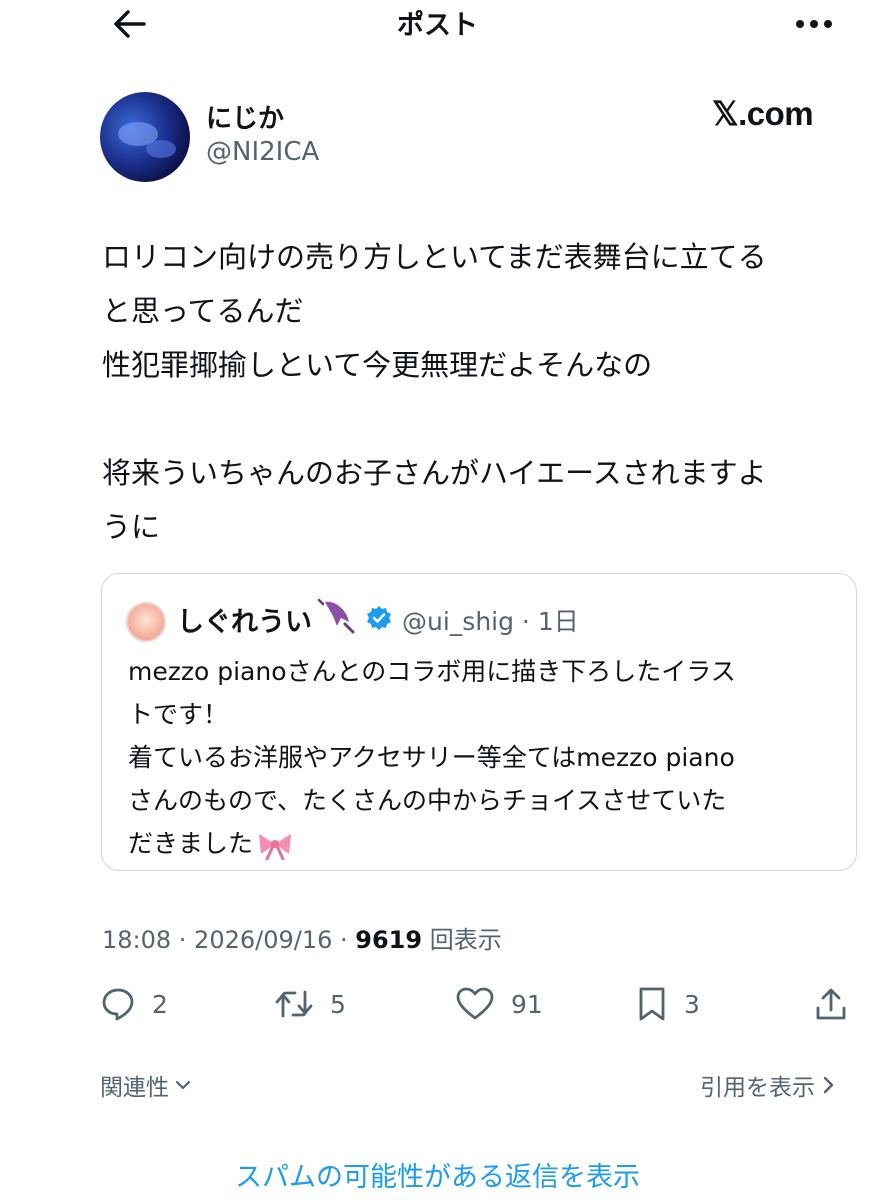 The height and width of the screenshot is (1200, 875). Describe the element at coordinates (668, 1004) in the screenshot. I see `bookmark-button: 3` at that location.